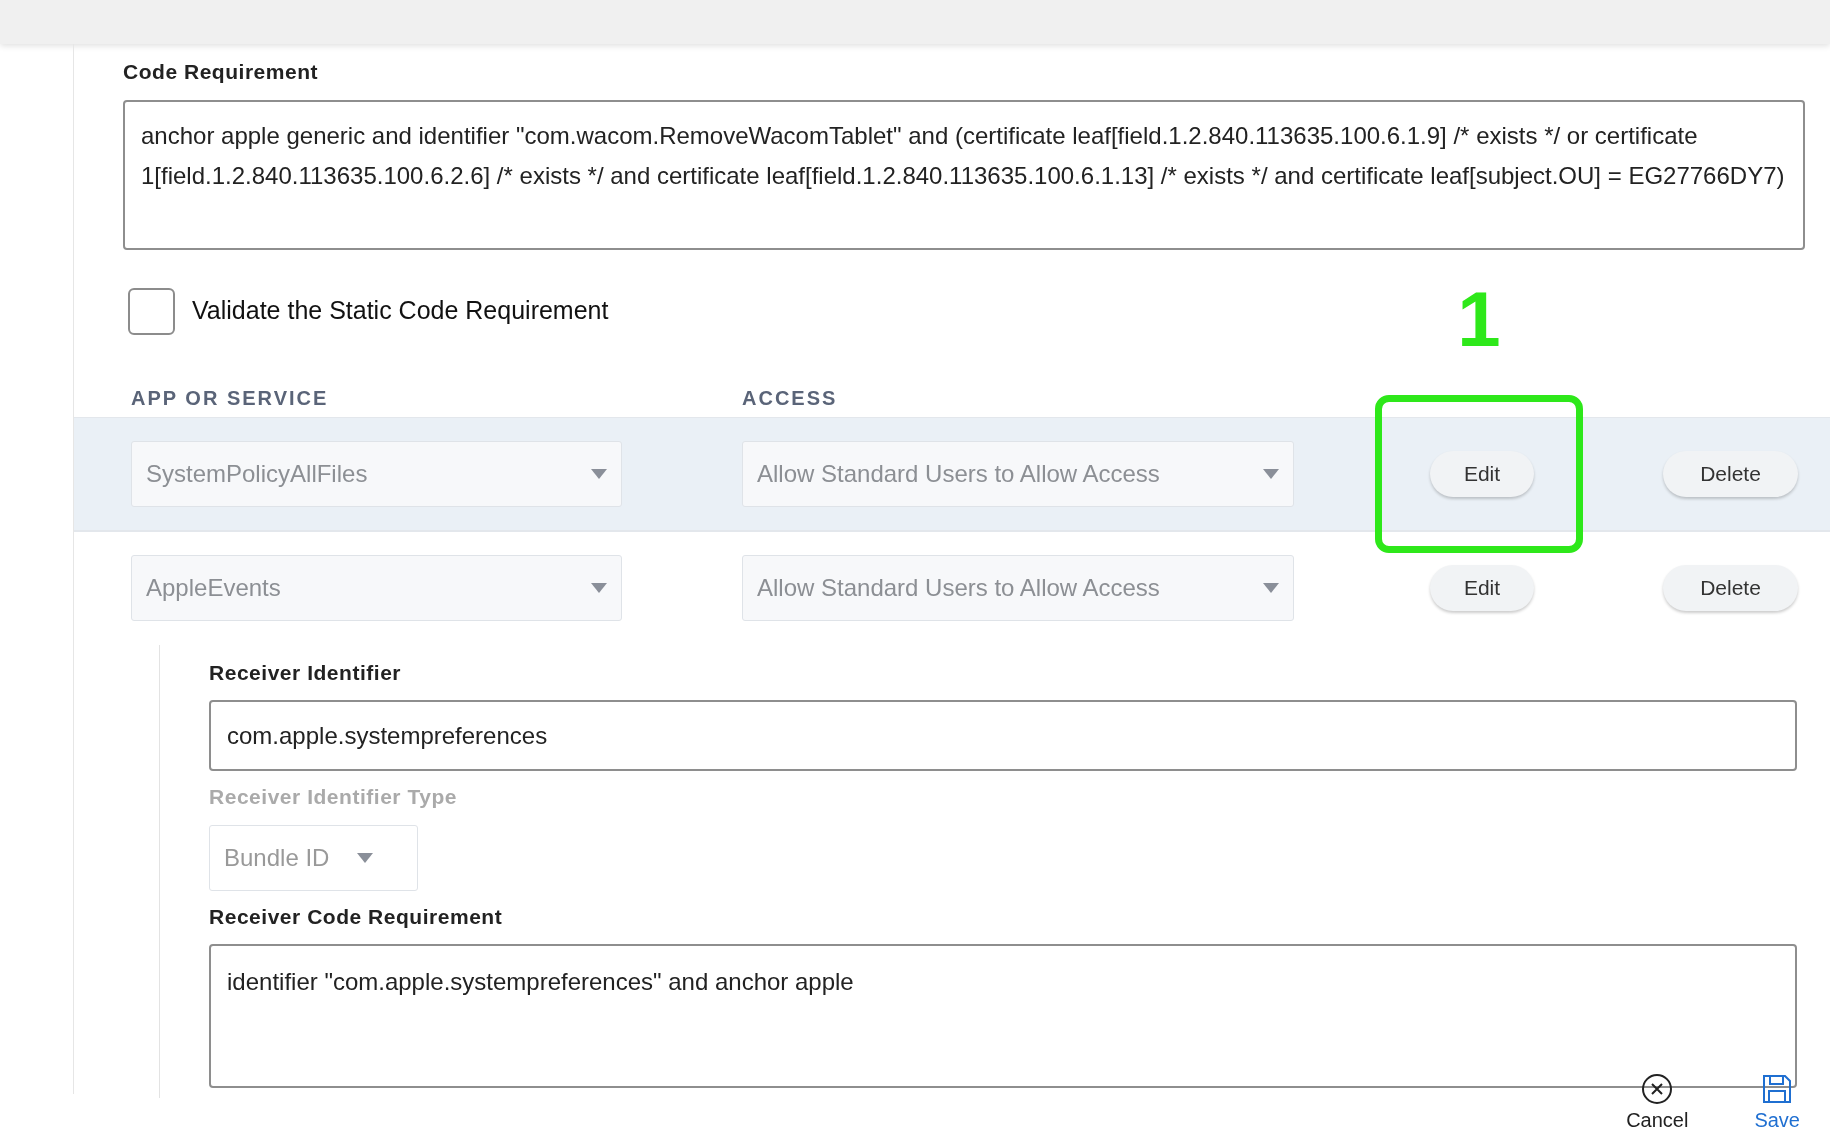  What do you see at coordinates (1003, 735) in the screenshot?
I see `receiver-identifier-field: com.apple.systempreferences` at bounding box center [1003, 735].